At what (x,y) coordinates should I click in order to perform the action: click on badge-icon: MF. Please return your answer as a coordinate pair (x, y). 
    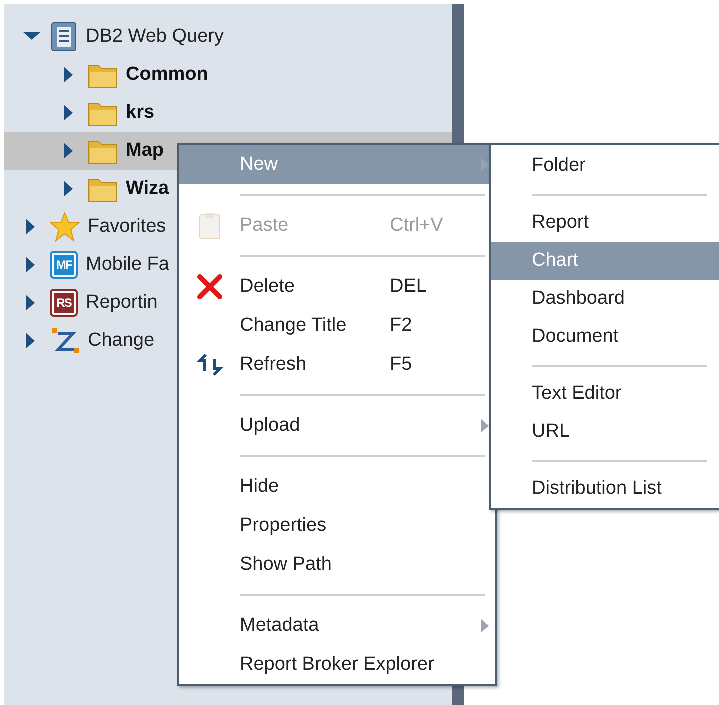
    Looking at the image, I should click on (64, 265).